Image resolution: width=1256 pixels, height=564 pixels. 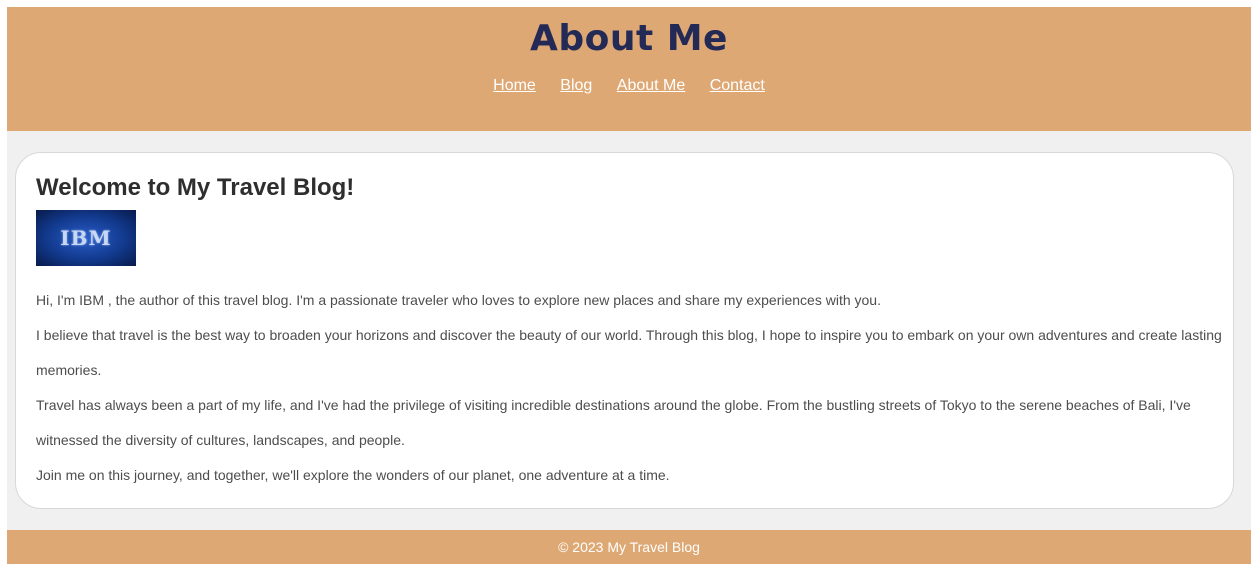 What do you see at coordinates (737, 85) in the screenshot?
I see `nav-link-contact: Contact` at bounding box center [737, 85].